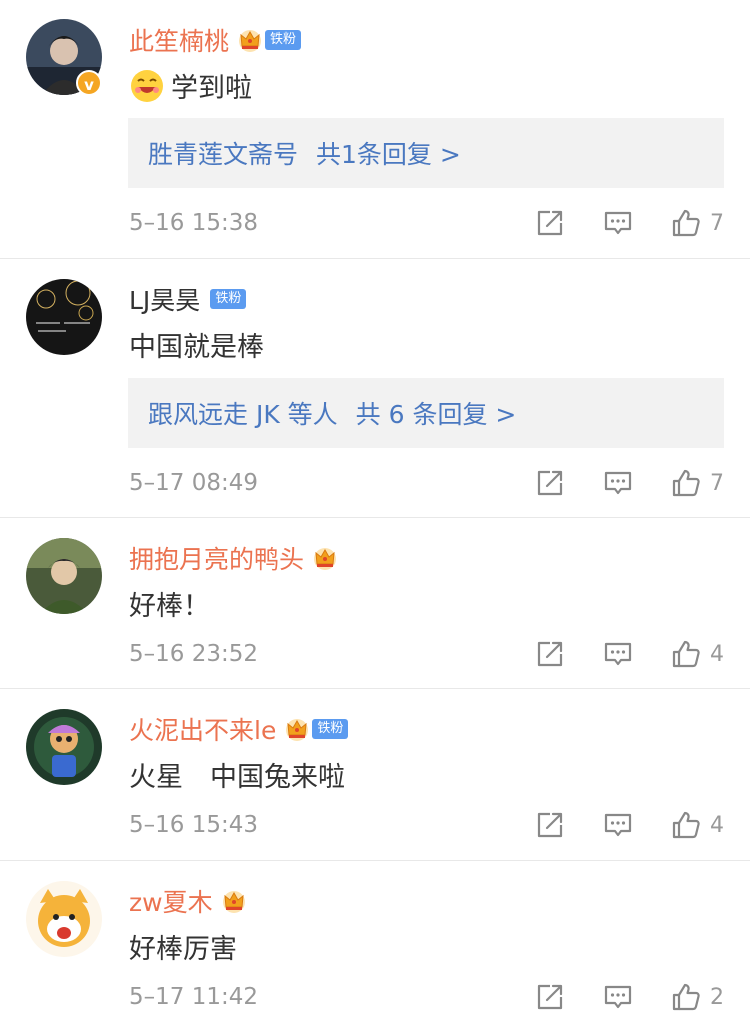 The width and height of the screenshot is (750, 1026). Describe the element at coordinates (426, 997) in the screenshot. I see `comment-meta: 5–17 11:42 2` at that location.